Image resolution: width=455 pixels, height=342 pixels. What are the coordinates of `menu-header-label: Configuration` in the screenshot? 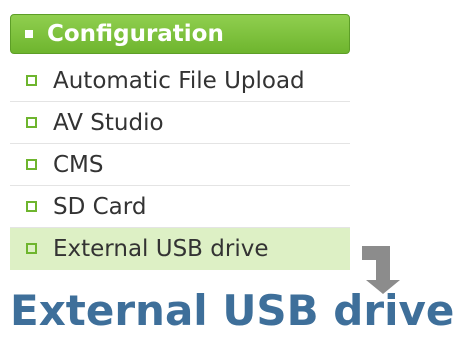 It's located at (135, 34).